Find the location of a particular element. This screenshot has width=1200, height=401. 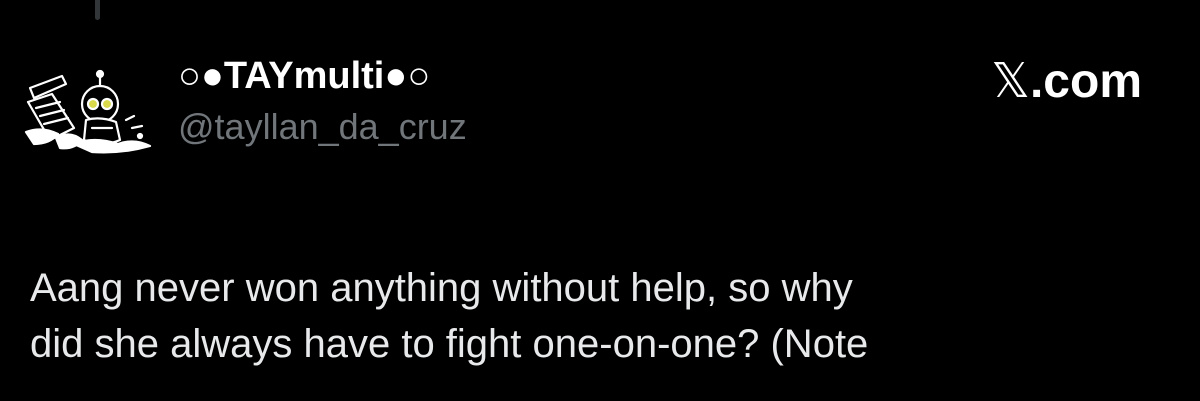

thread-connector-line is located at coordinates (97, 10).